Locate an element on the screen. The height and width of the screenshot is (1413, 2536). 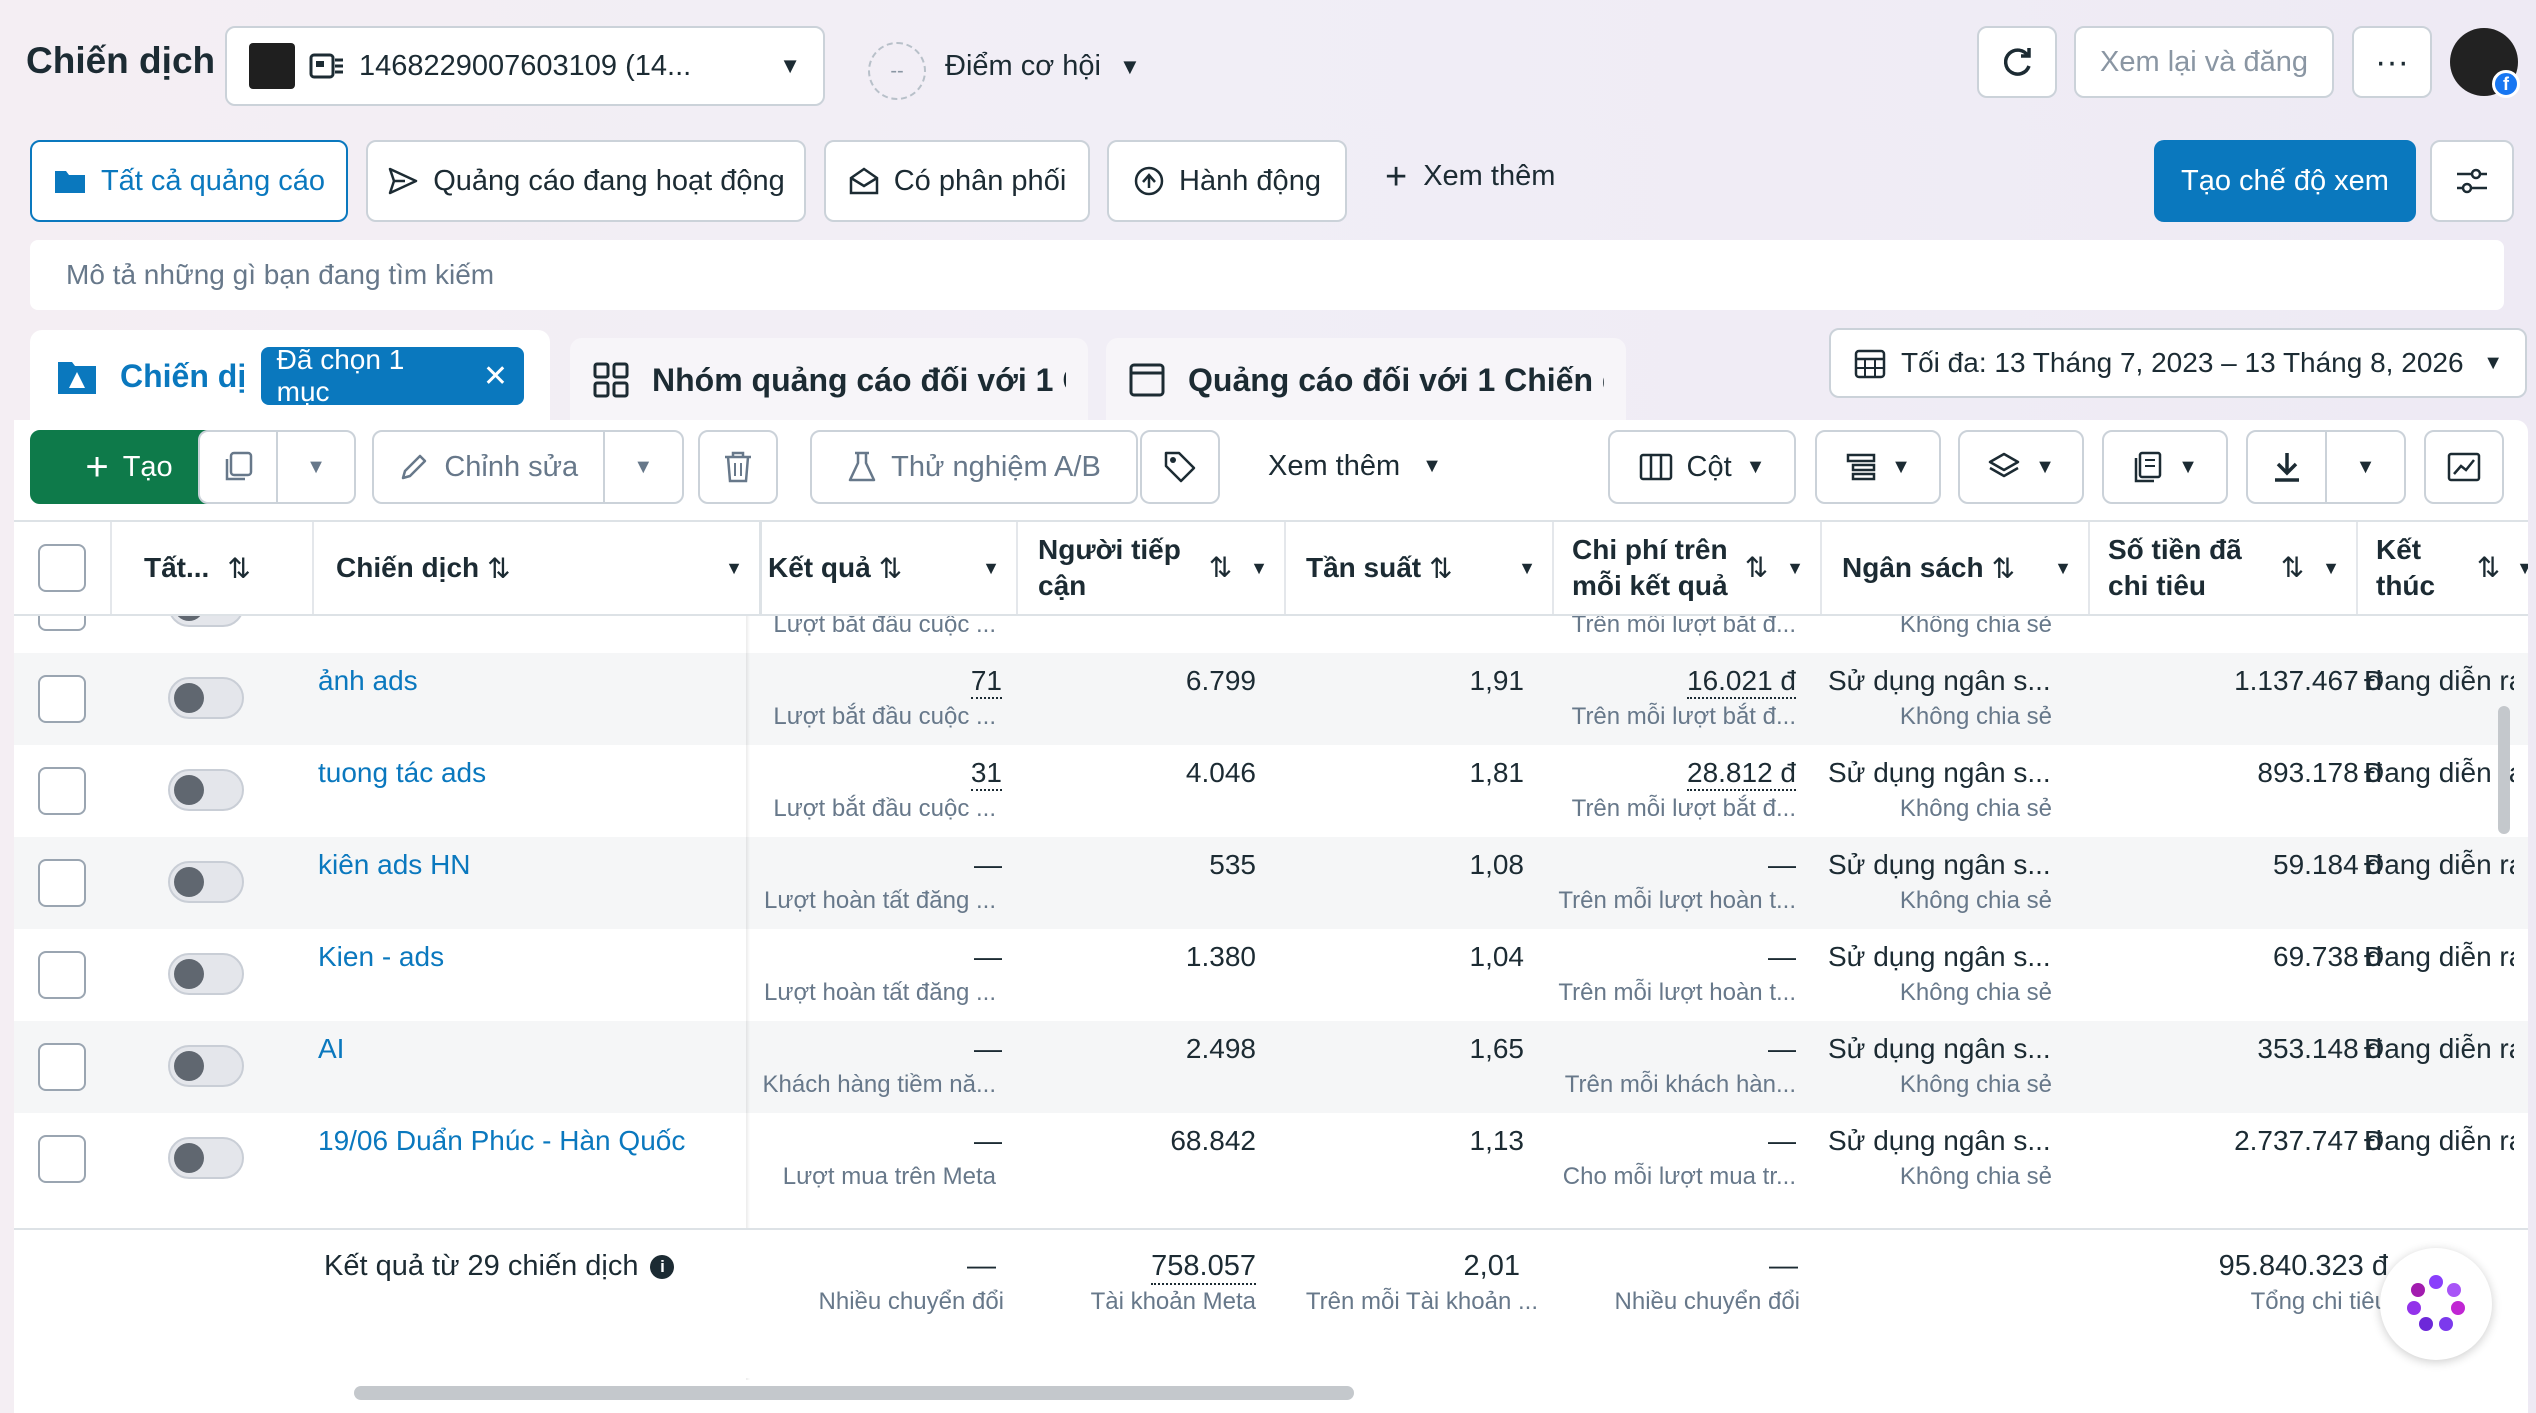
campaign-name-link: AI is located at coordinates (331, 1049).